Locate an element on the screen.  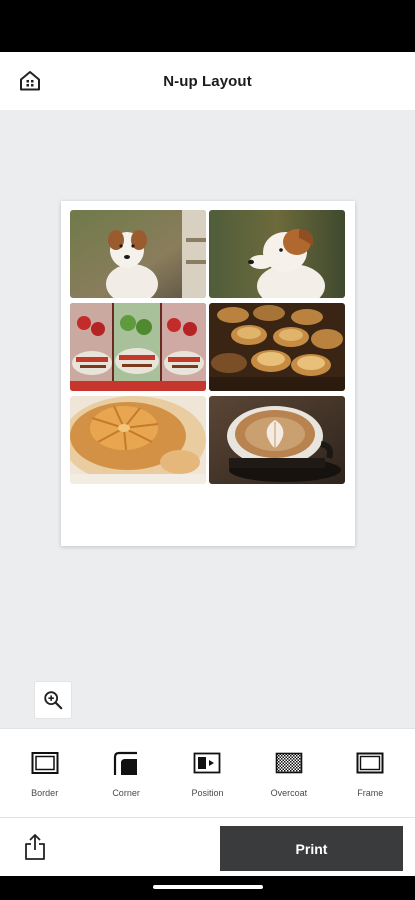
tool-overcoat-label: Overcoat is located at coordinates (289, 793).